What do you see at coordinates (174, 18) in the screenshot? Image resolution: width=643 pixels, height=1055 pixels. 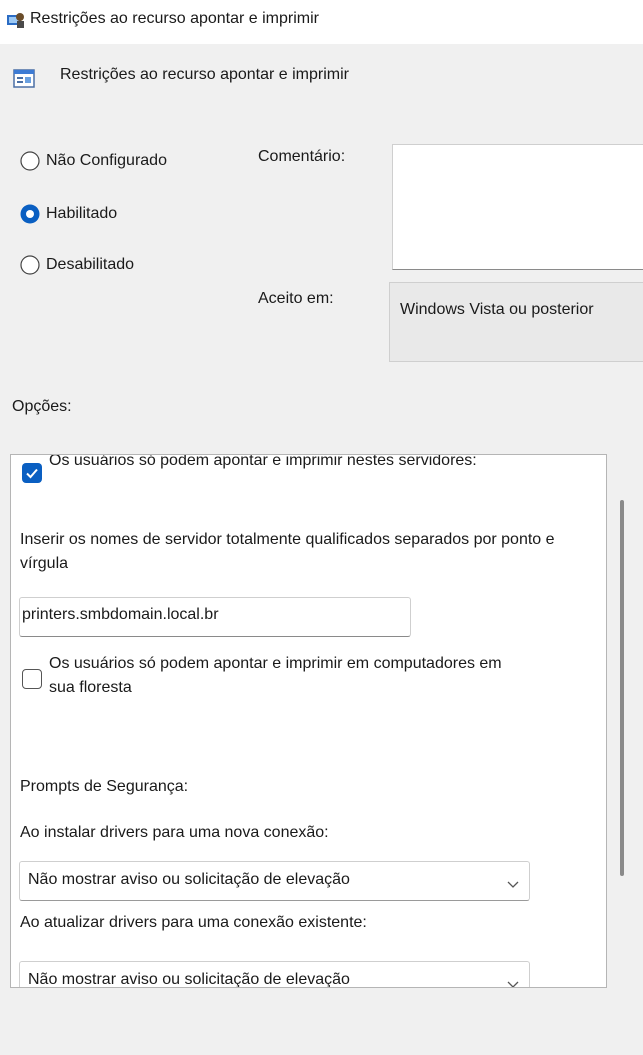 I see `window-title: Restrições ao recurso apontar e imprimir` at bounding box center [174, 18].